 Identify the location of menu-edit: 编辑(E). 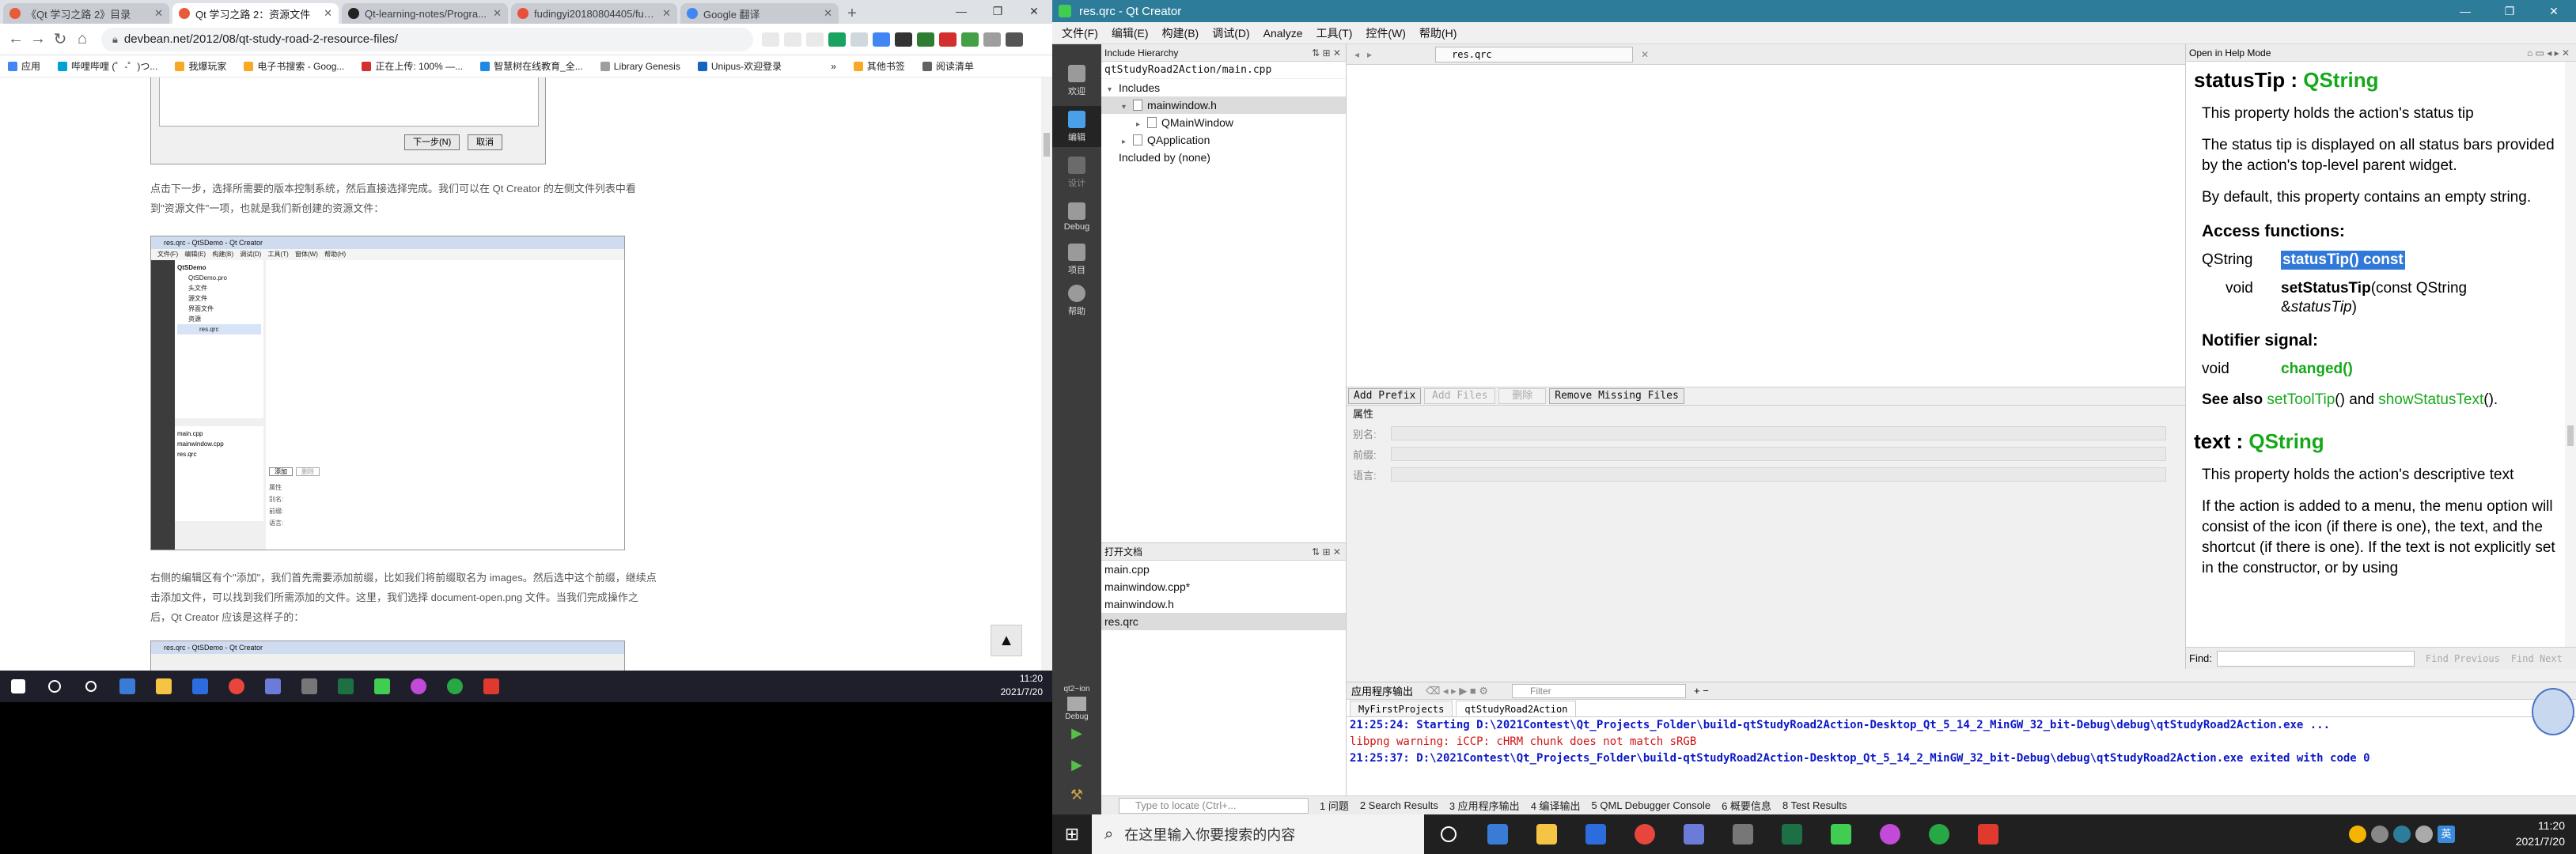
(1130, 33).